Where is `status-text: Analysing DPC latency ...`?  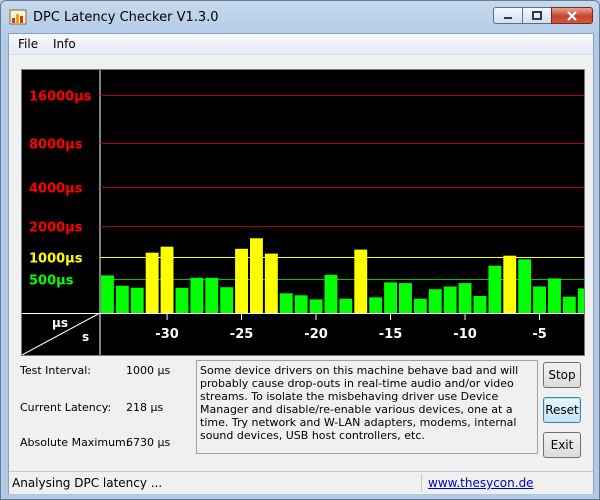 status-text: Analysing DPC latency ... is located at coordinates (87, 483).